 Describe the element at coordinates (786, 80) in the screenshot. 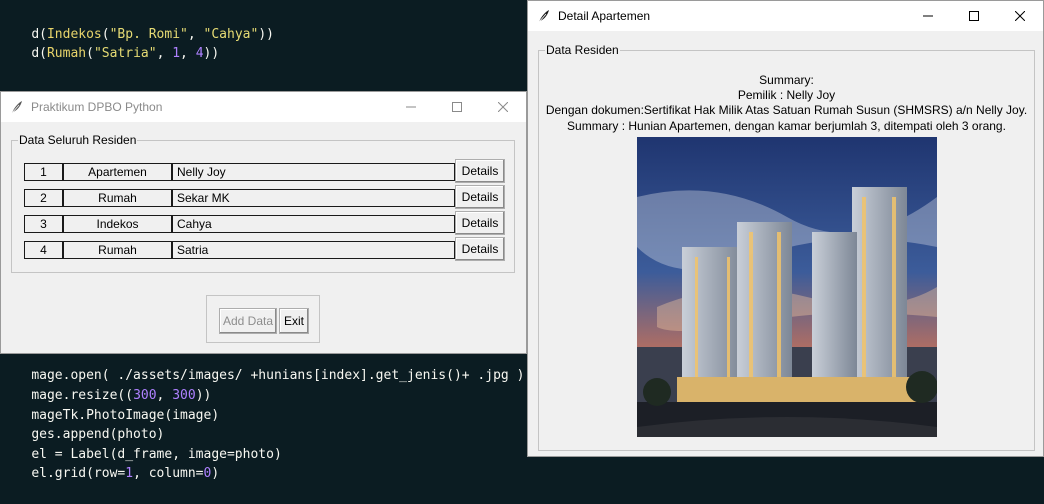

I see `summary-heading: Summary:` at that location.